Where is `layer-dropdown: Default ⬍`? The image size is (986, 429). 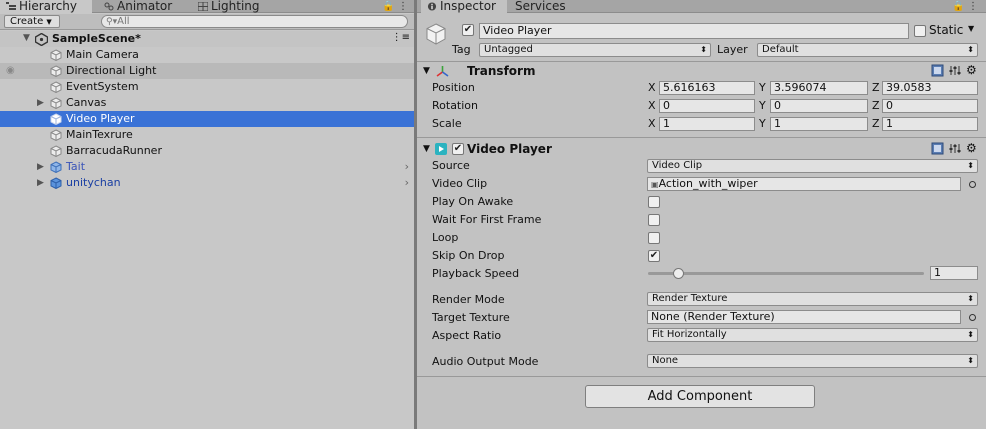
layer-dropdown: Default ⬍ is located at coordinates (867, 50).